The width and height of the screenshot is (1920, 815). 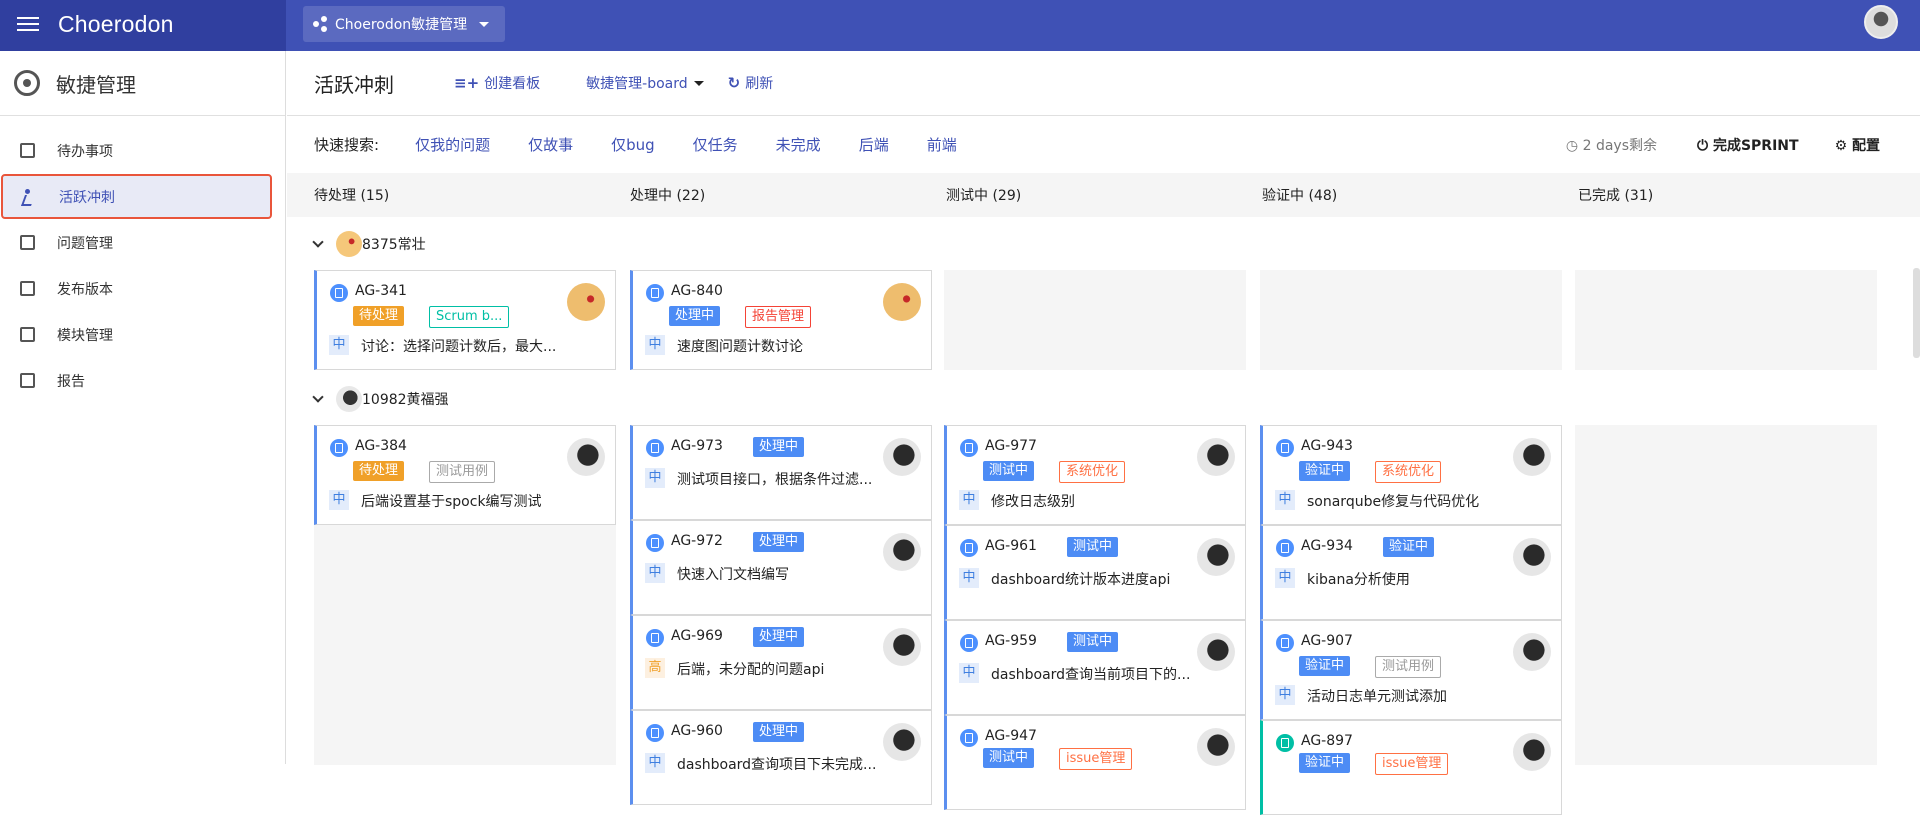 I want to click on label-tag: 报告管理, so click(x=778, y=317).